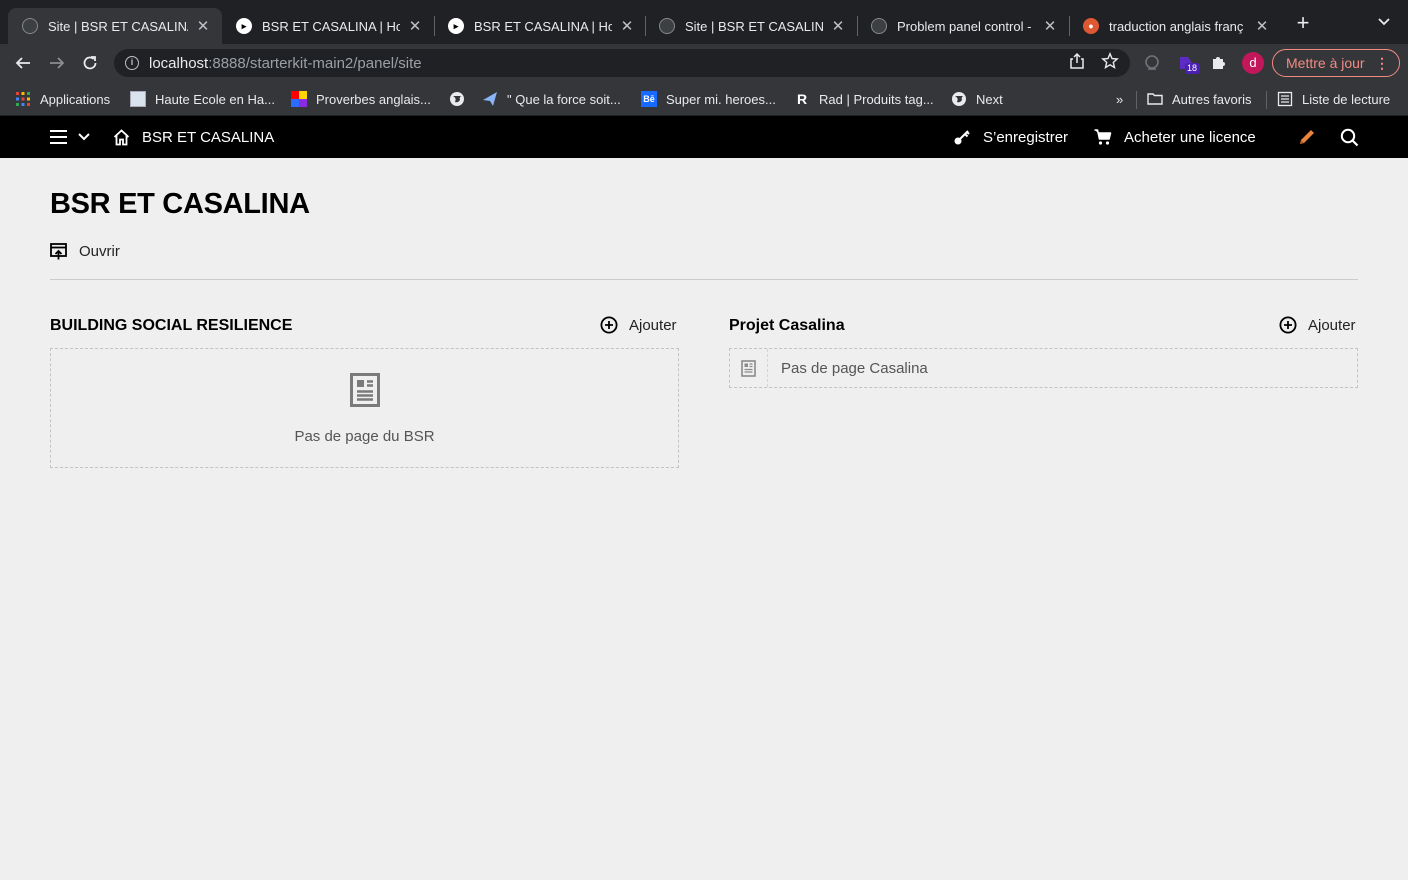  I want to click on browser-tab: Problem panel control - ✕, so click(963, 26).